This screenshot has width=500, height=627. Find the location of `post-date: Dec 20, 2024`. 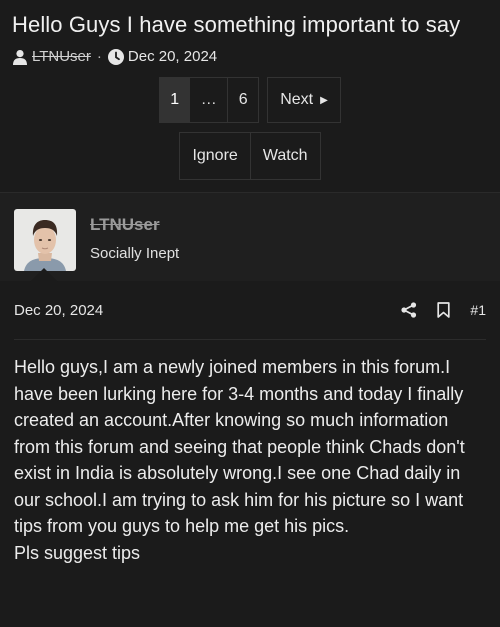

post-date: Dec 20, 2024 is located at coordinates (58, 310).